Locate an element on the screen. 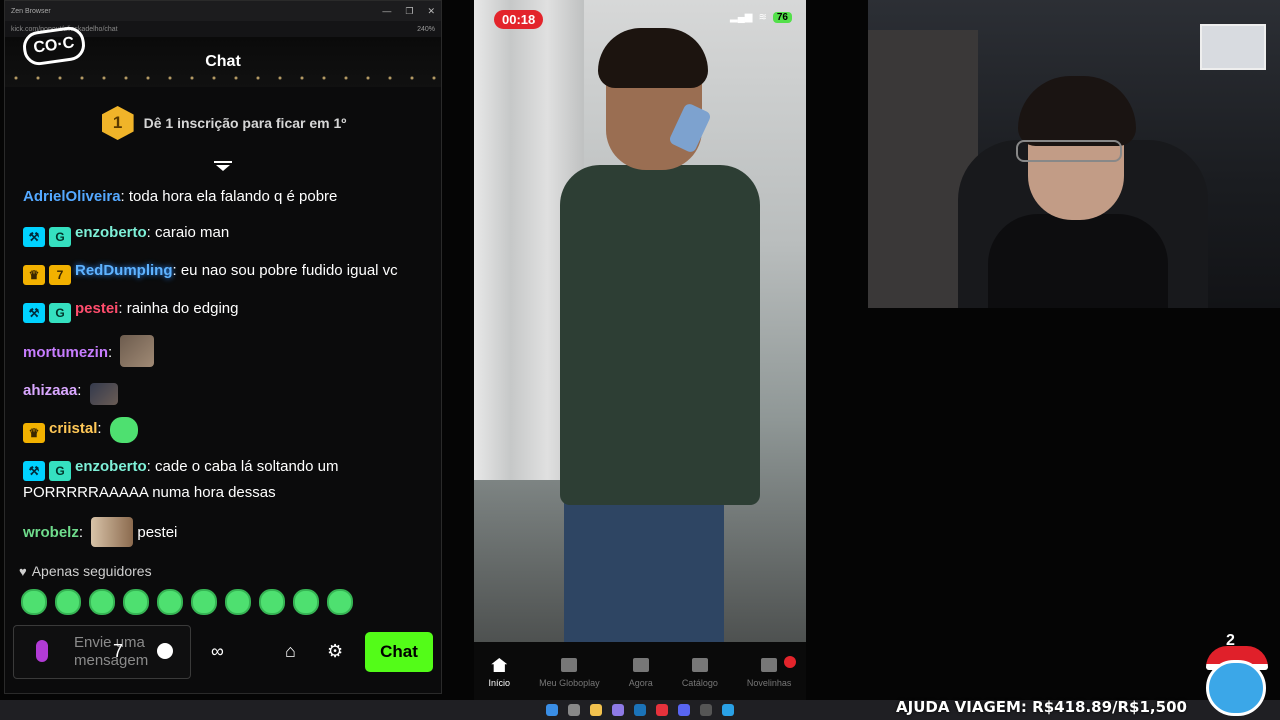 Image resolution: width=1280 pixels, height=720 pixels. minimize-button: — is located at coordinates (386, 11).